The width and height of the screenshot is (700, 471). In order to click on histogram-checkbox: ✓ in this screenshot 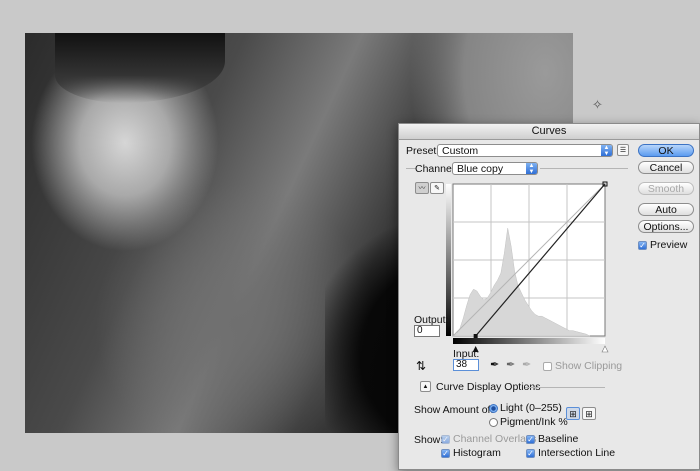, I will do `click(445, 453)`.